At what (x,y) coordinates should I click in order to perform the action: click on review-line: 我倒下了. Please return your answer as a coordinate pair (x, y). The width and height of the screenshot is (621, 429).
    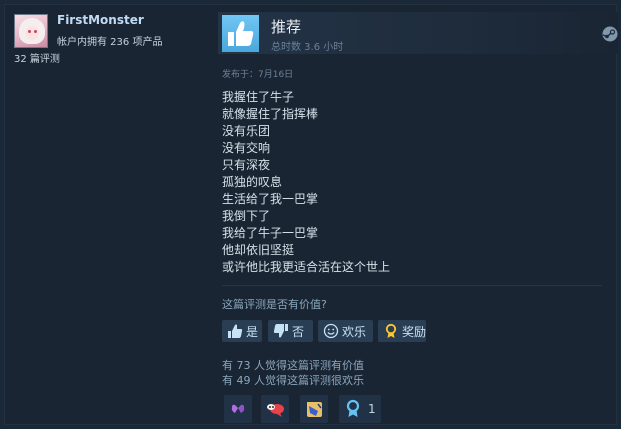
    Looking at the image, I should click on (246, 216).